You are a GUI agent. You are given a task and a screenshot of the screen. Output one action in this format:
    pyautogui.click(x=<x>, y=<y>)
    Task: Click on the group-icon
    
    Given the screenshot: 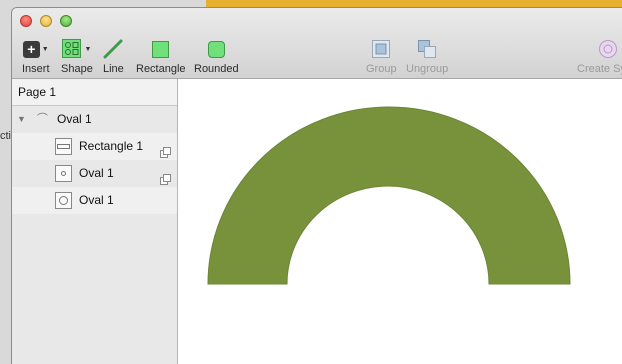 What is the action you would take?
    pyautogui.click(x=381, y=49)
    